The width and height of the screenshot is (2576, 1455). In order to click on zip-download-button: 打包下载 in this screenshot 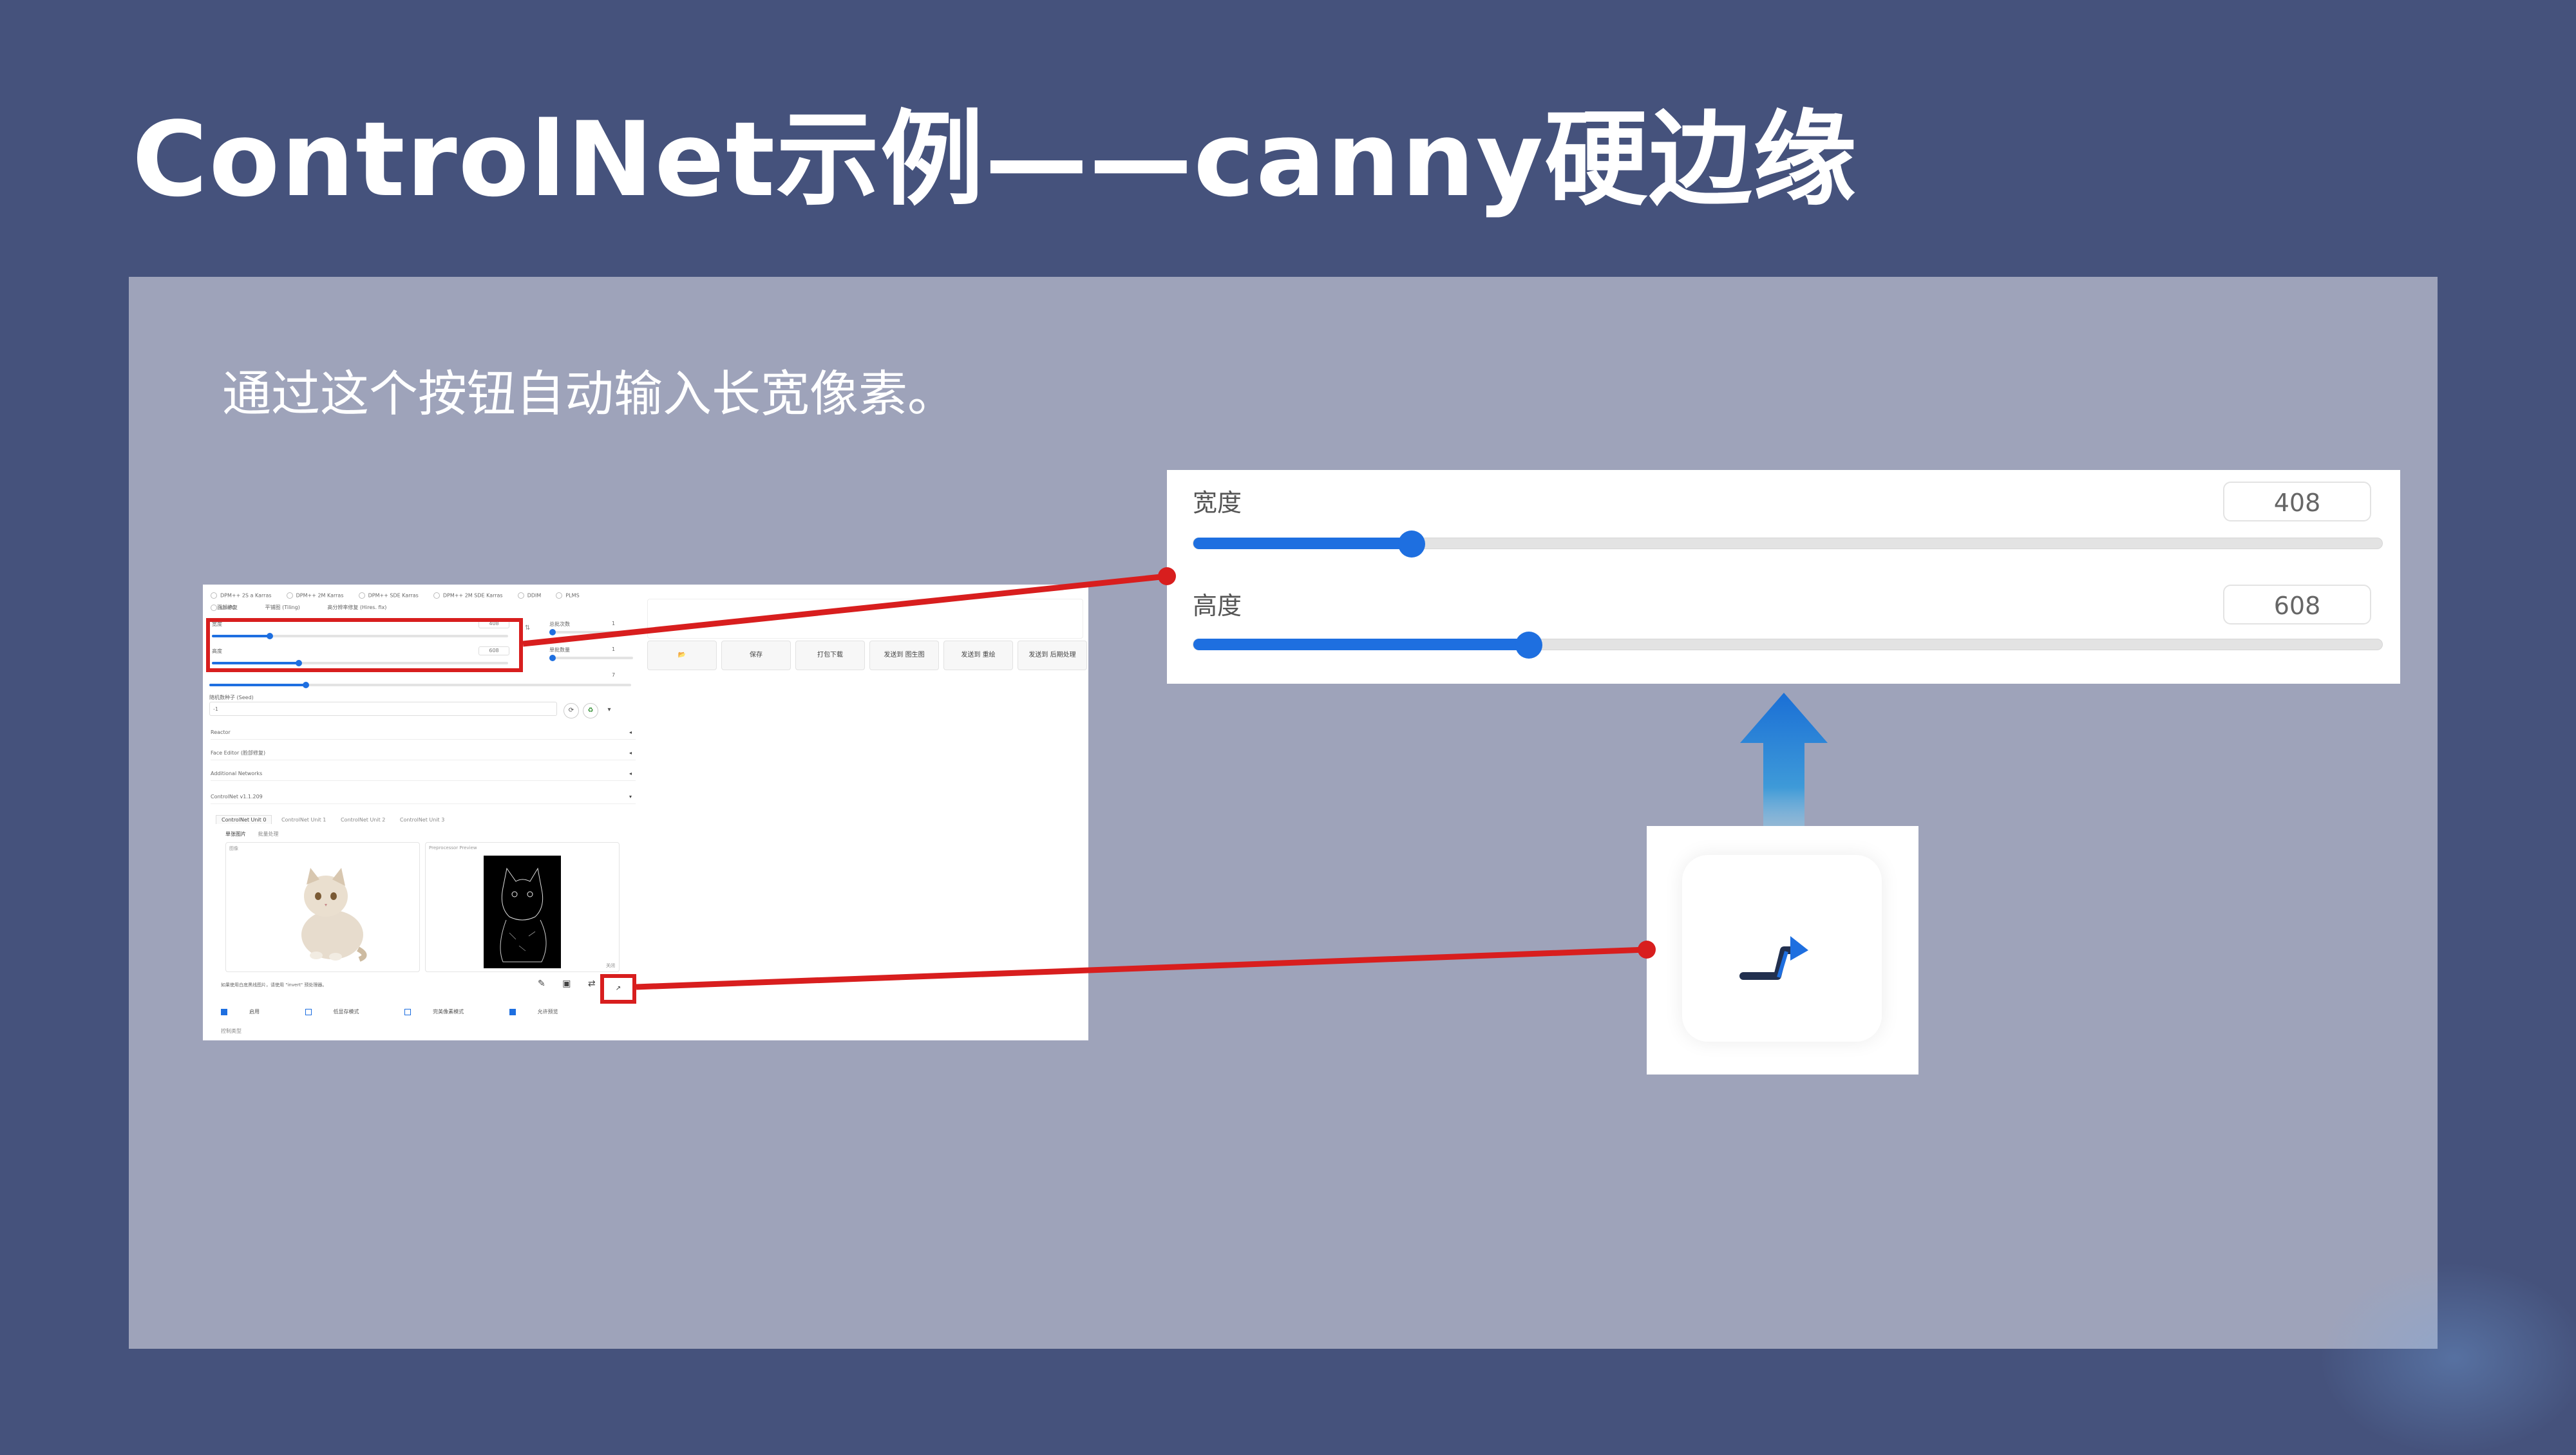, I will do `click(830, 655)`.